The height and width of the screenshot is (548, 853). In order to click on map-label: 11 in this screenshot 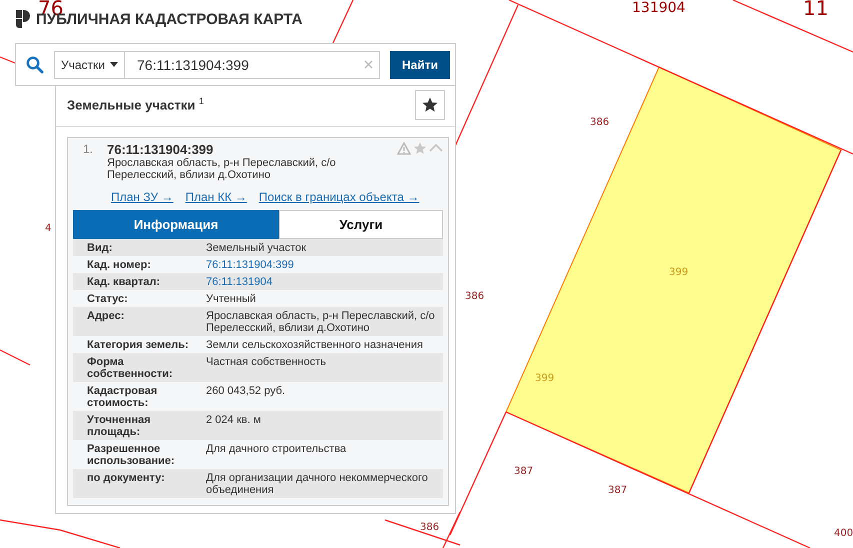, I will do `click(815, 9)`.